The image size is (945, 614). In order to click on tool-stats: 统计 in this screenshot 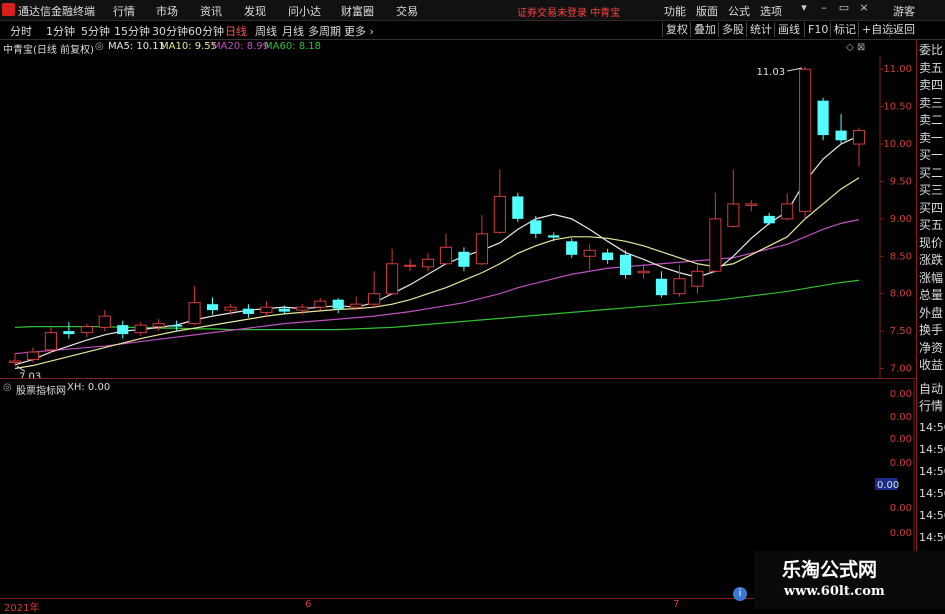, I will do `click(760, 29)`.